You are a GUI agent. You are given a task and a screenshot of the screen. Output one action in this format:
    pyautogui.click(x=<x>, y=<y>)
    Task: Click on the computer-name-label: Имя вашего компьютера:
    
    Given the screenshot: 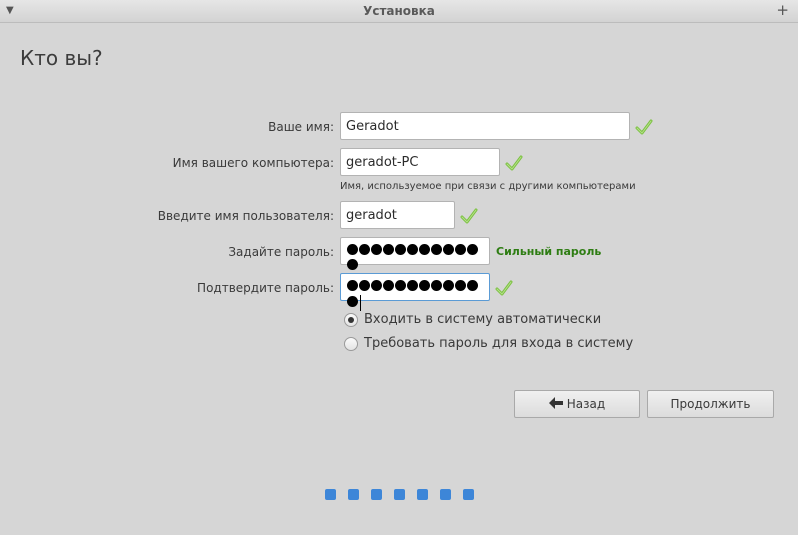 What is the action you would take?
    pyautogui.click(x=253, y=163)
    